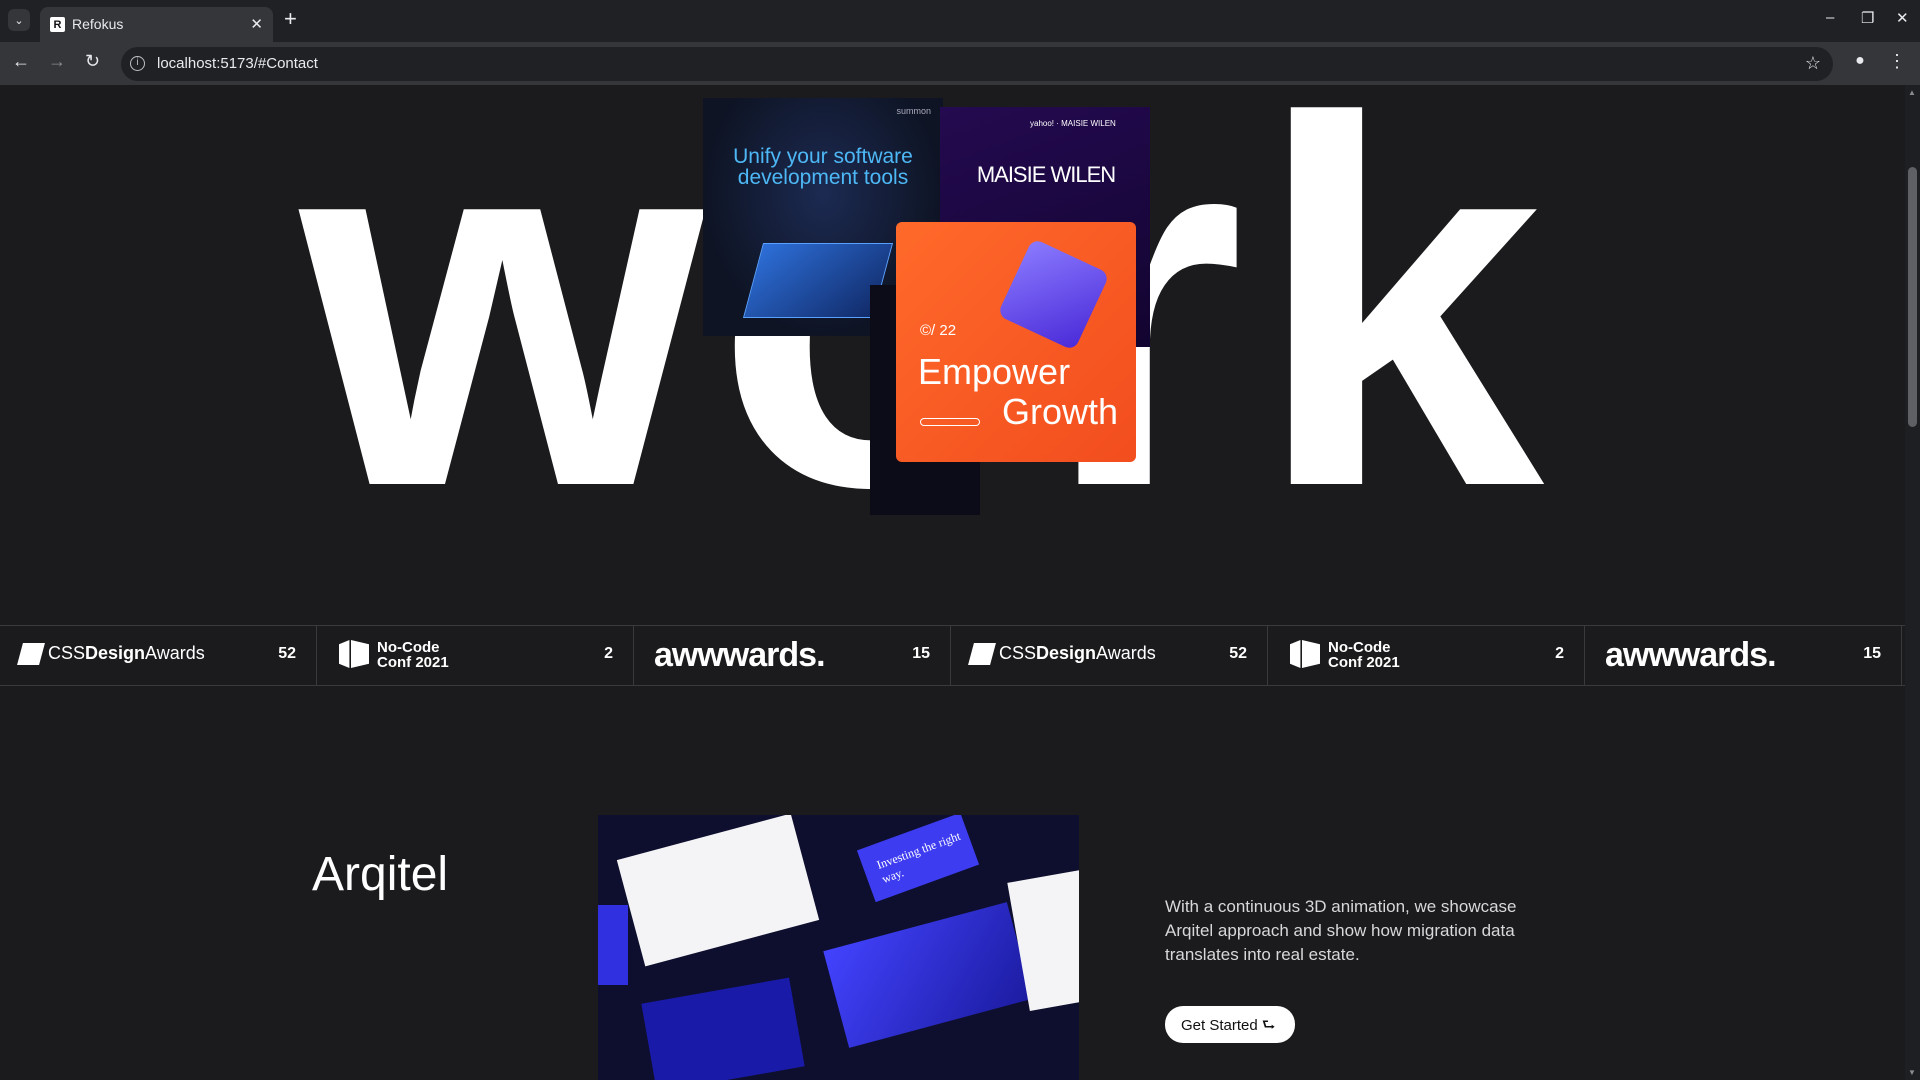  I want to click on scroll-down-icon: ▼, so click(1912, 1072).